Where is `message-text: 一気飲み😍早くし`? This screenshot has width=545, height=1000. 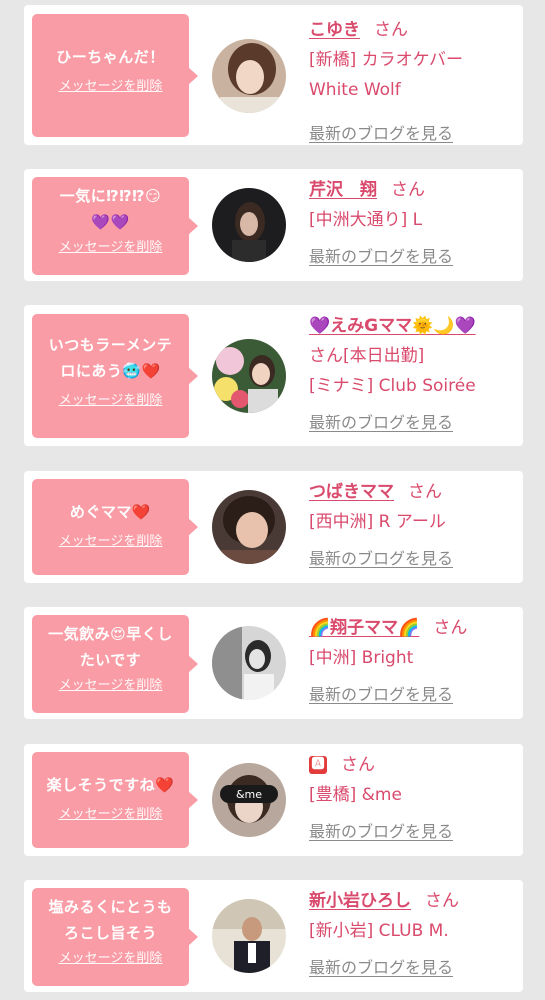 message-text: 一気飲み😍早くし is located at coordinates (110, 634).